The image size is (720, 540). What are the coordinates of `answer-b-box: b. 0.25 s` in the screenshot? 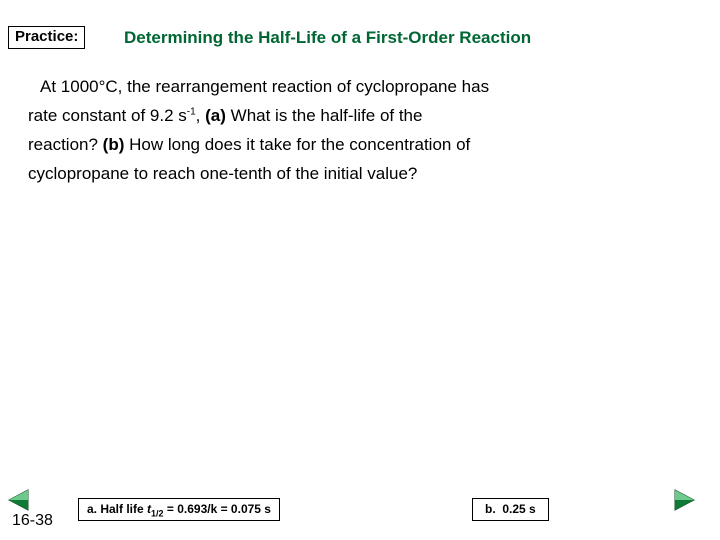 It's located at (510, 509).